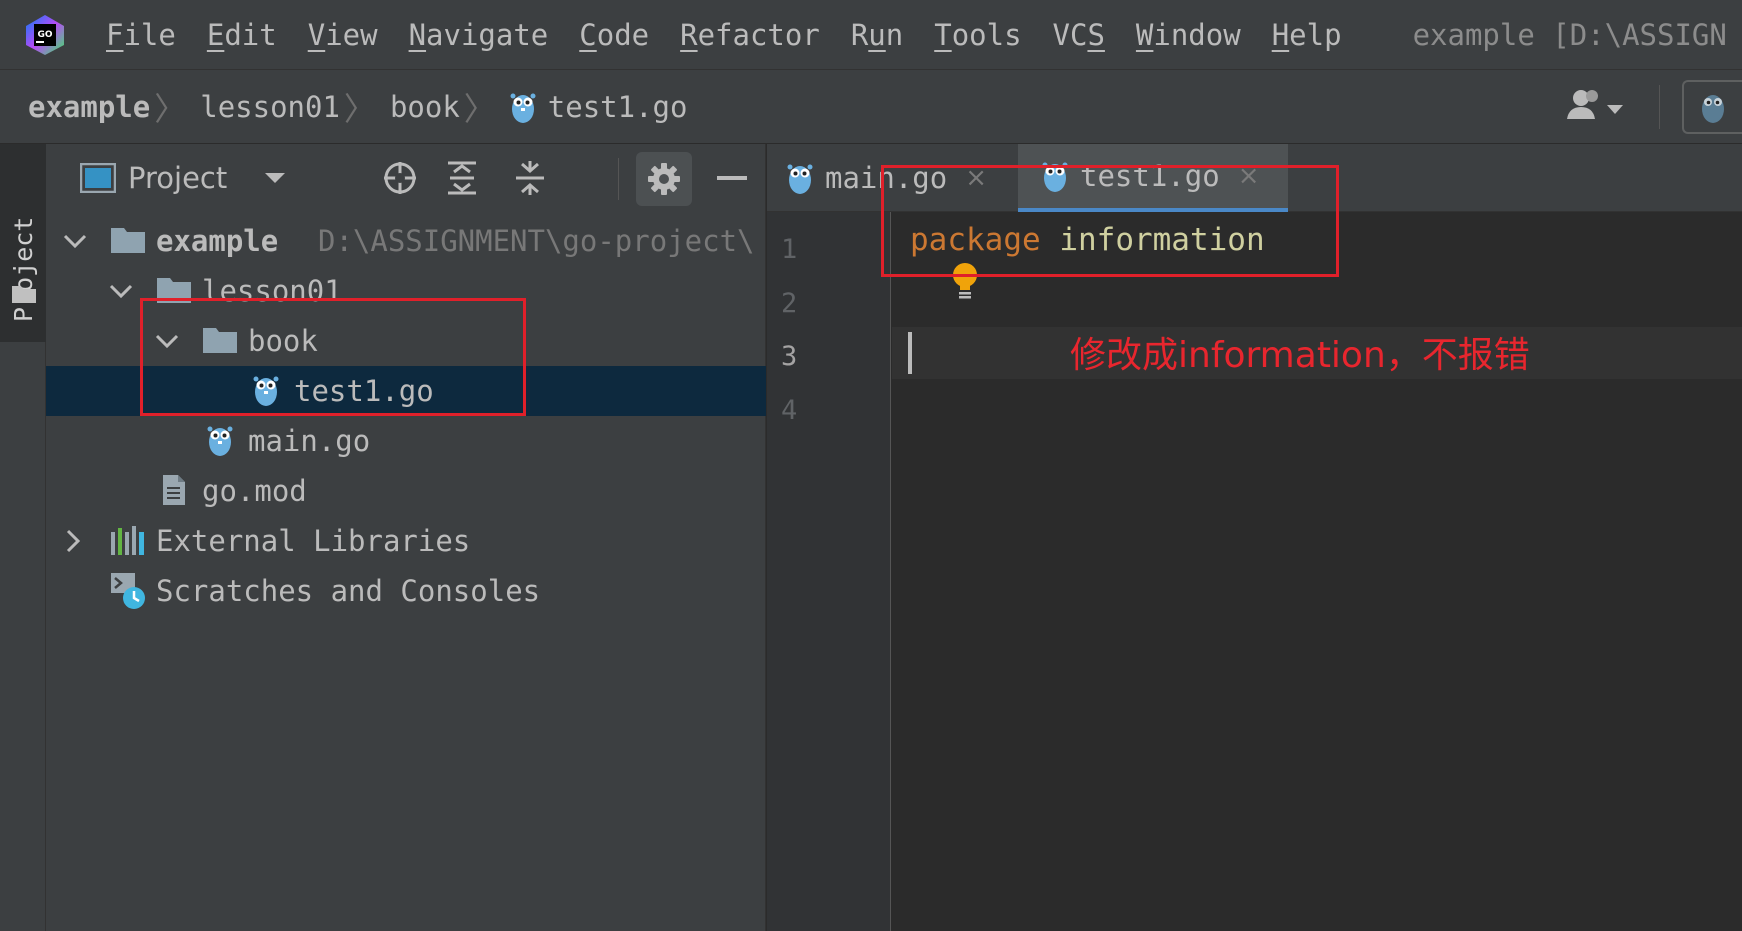  Describe the element at coordinates (789, 249) in the screenshot. I see `line-number: 1` at that location.